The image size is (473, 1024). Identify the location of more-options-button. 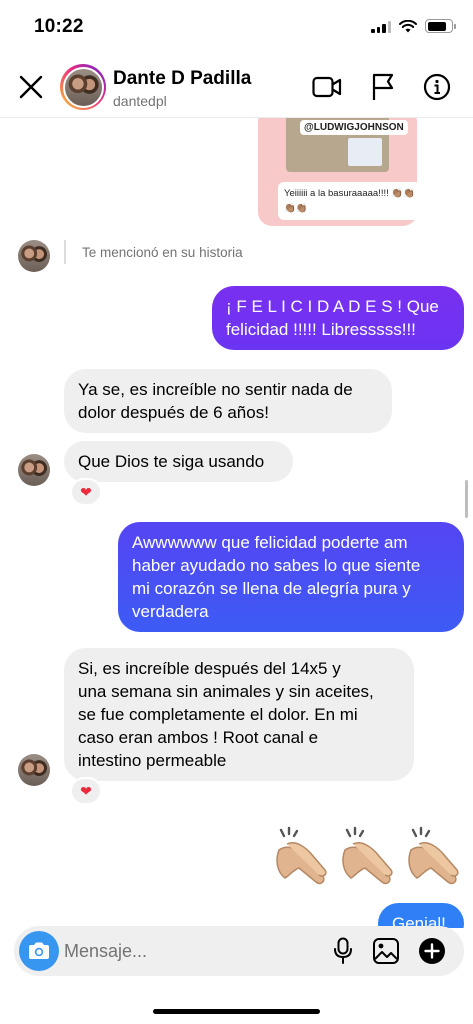
(432, 951).